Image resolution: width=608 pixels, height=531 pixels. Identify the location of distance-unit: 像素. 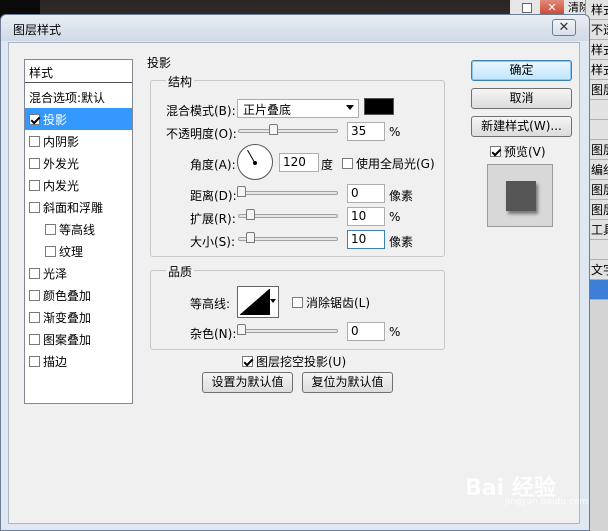
(401, 196).